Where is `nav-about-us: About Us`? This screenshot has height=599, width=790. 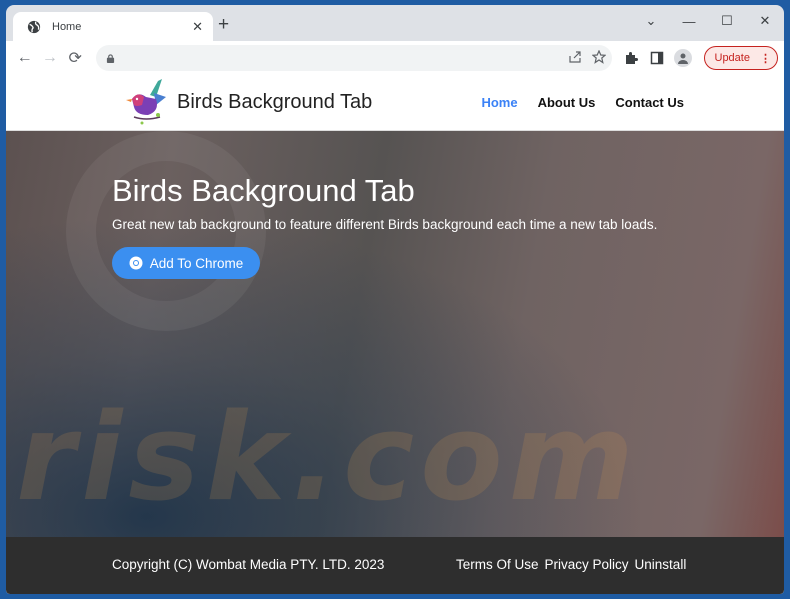
nav-about-us: About Us is located at coordinates (567, 102).